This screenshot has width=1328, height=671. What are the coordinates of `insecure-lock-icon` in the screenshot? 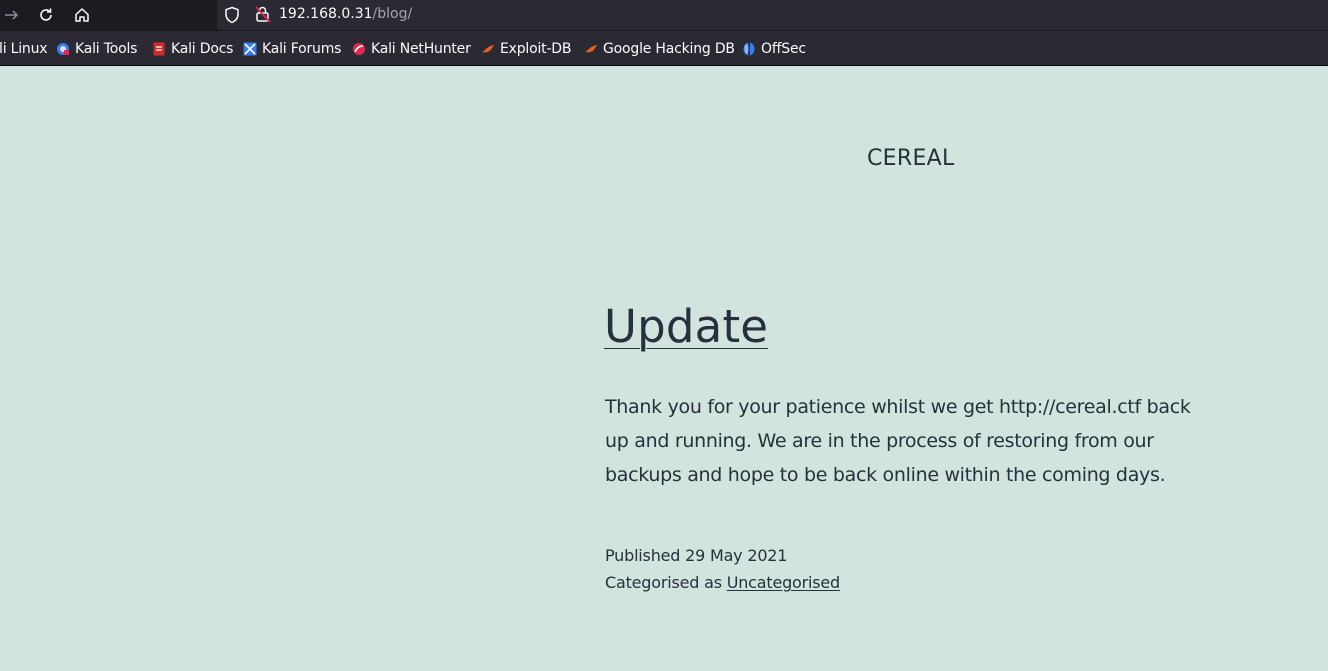 It's located at (263, 16).